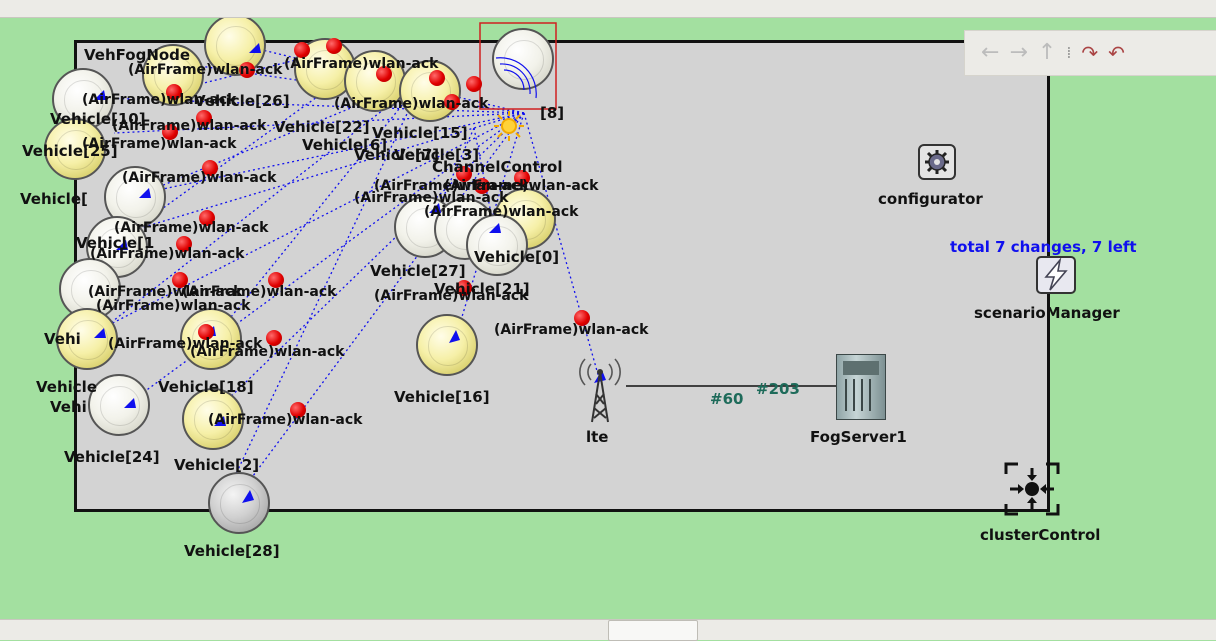 The width and height of the screenshot is (1216, 641). I want to click on scenario-info-text: total 7 changes, 7 left, so click(1043, 247).